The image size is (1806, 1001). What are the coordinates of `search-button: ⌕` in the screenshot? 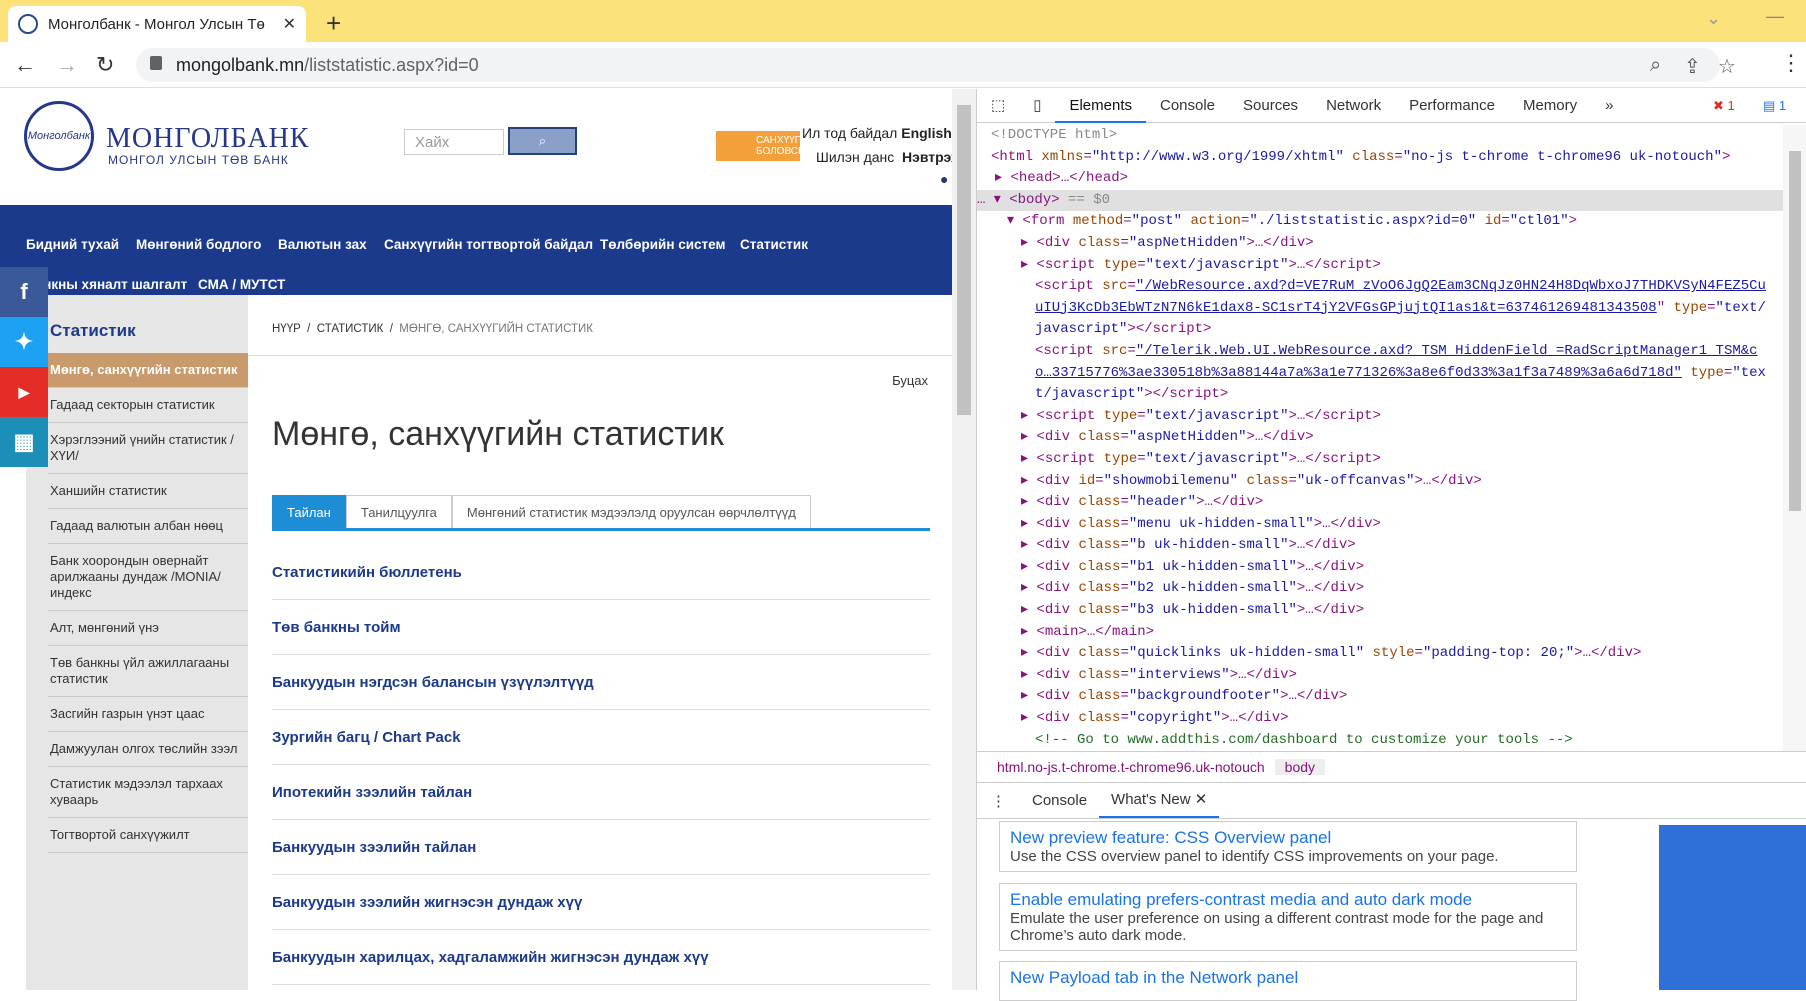 It's located at (542, 141).